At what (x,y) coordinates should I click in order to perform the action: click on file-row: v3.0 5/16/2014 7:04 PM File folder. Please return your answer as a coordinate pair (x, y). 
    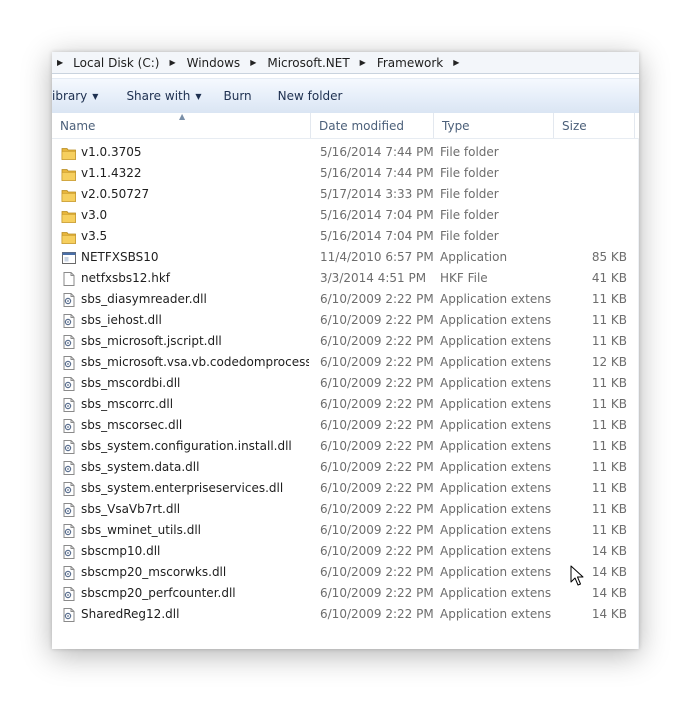
    Looking at the image, I should click on (345, 215).